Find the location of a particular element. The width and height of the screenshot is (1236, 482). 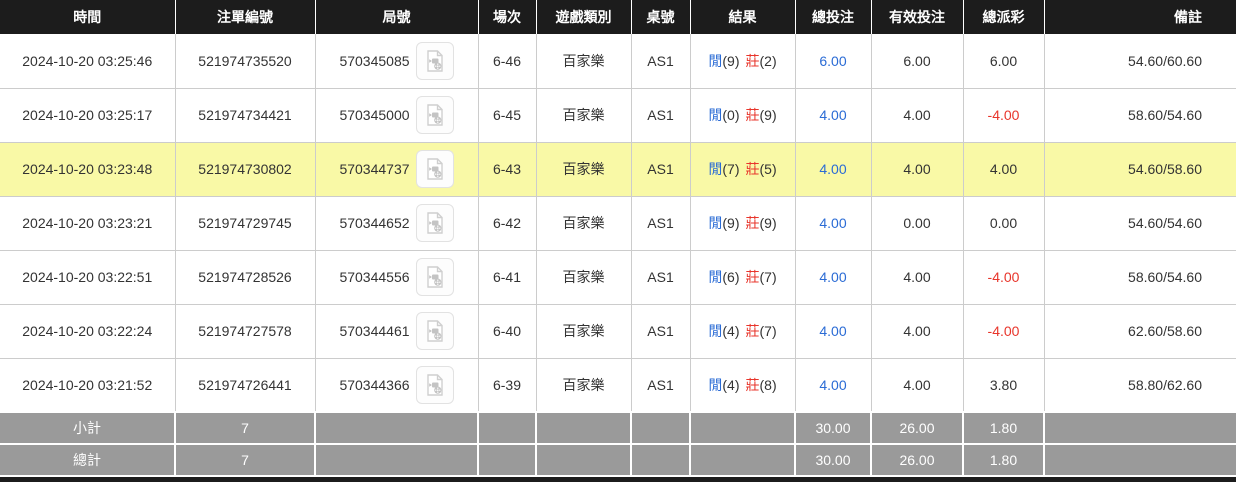

cell-total-payout: -4.00 is located at coordinates (1003, 277).